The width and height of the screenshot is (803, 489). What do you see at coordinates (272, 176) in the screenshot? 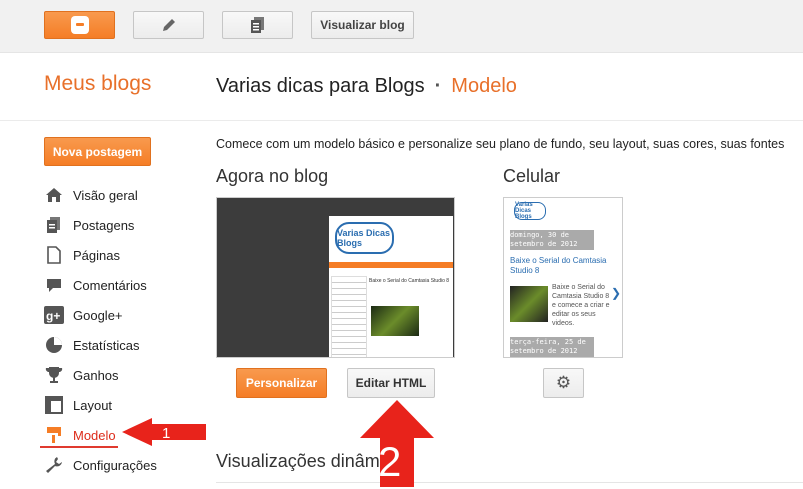
I see `now-on-blog-heading: Agora no blog` at bounding box center [272, 176].